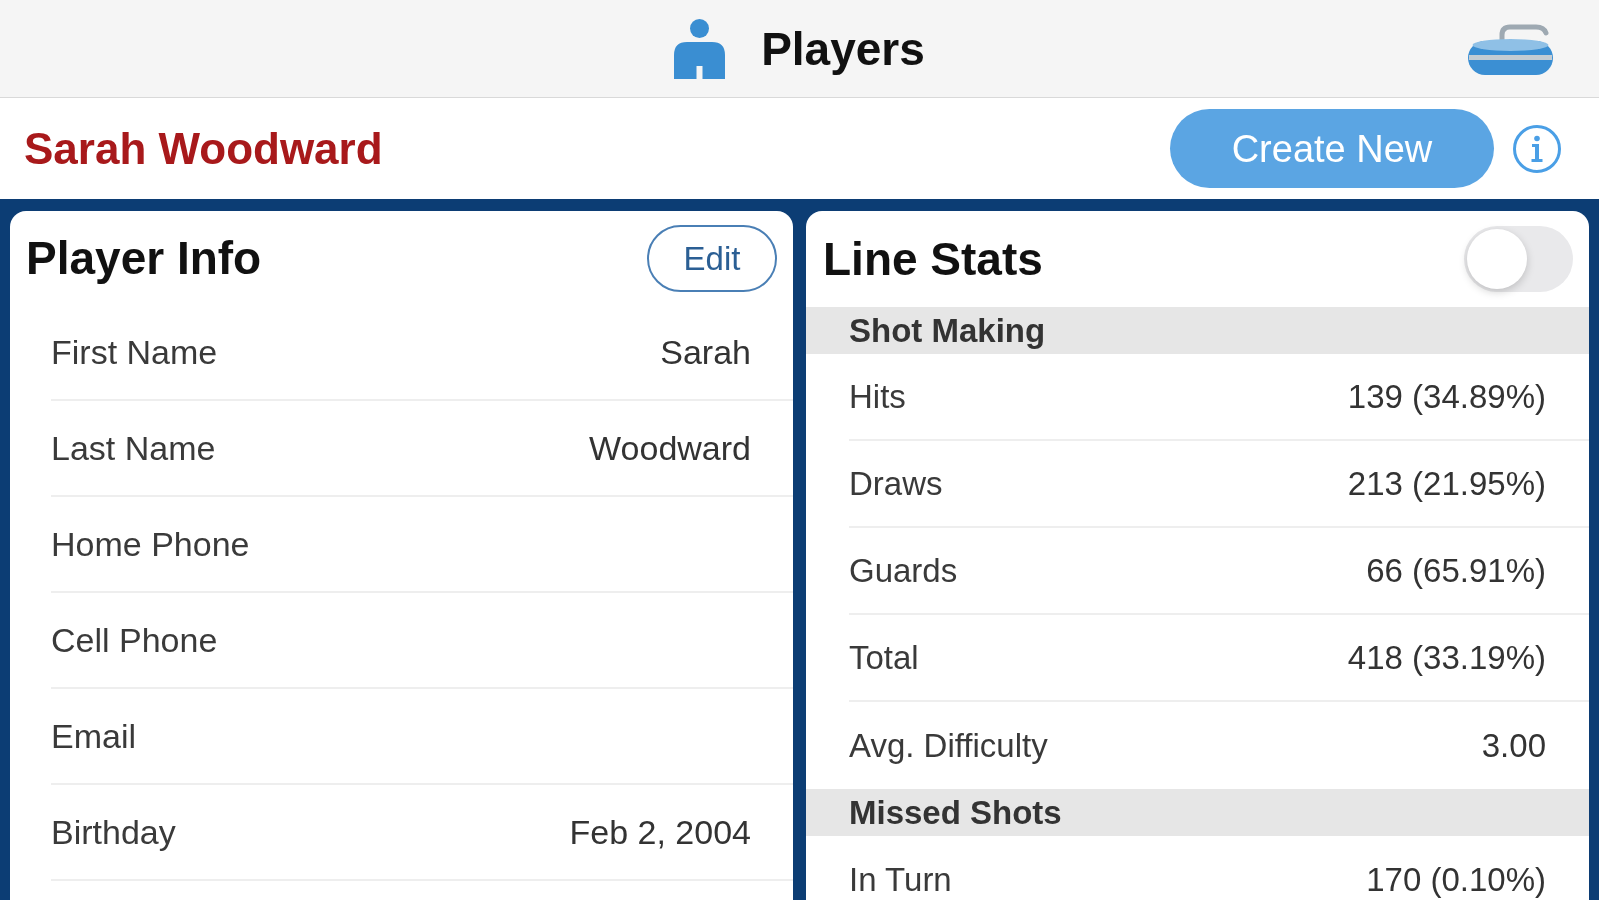  What do you see at coordinates (1537, 148) in the screenshot?
I see `info-icon` at bounding box center [1537, 148].